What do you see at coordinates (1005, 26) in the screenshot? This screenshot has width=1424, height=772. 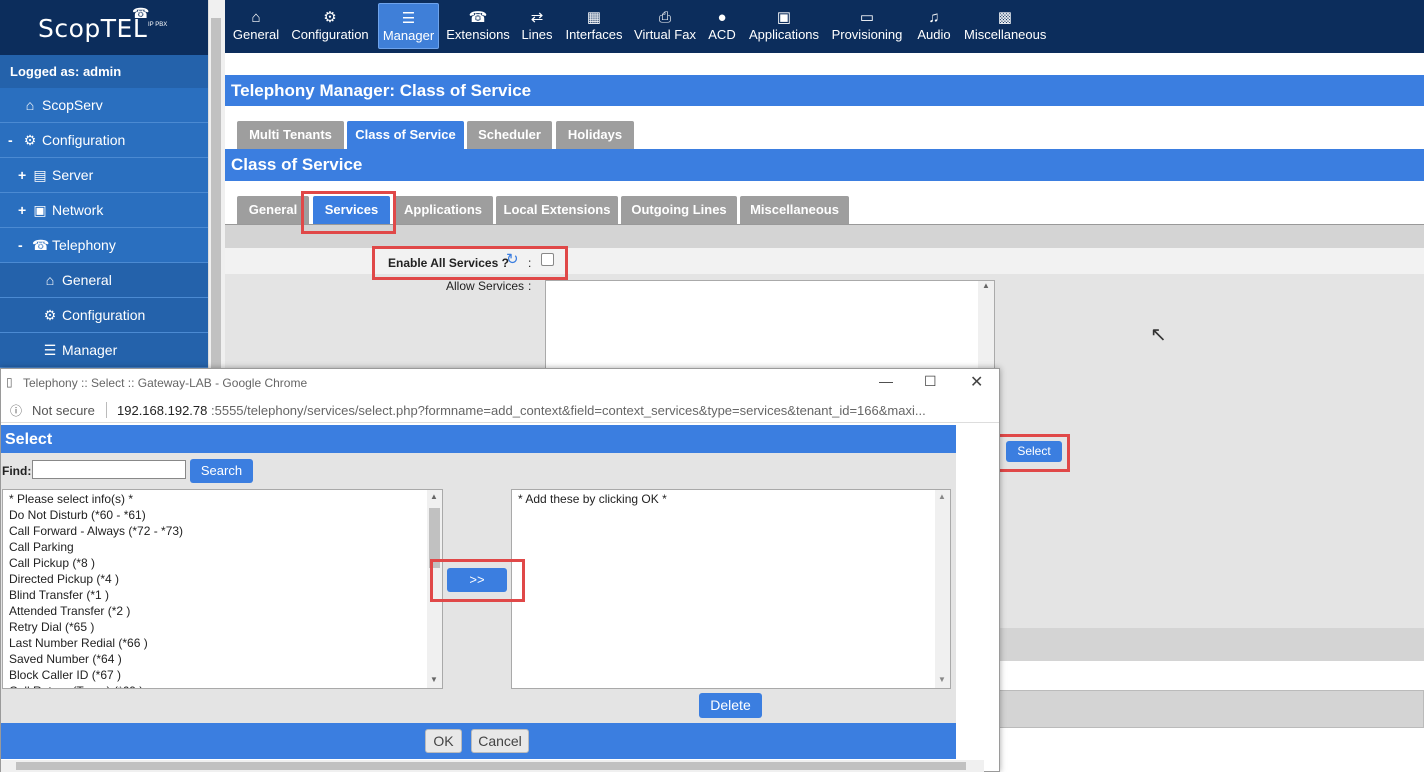 I see `nav-miscellaneous: ▩ Miscellaneous` at bounding box center [1005, 26].